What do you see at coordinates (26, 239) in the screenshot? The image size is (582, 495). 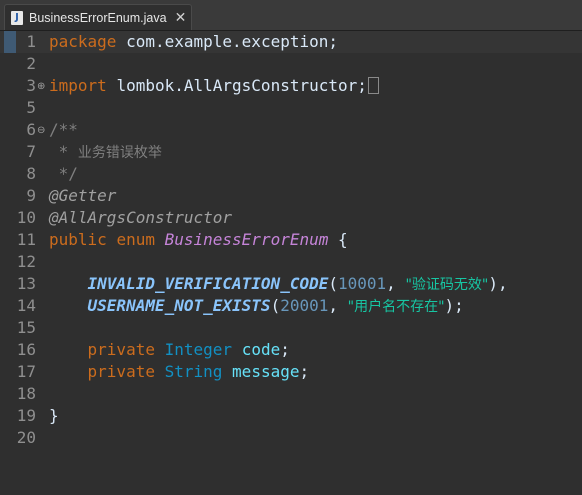 I see `line-number: 11` at bounding box center [26, 239].